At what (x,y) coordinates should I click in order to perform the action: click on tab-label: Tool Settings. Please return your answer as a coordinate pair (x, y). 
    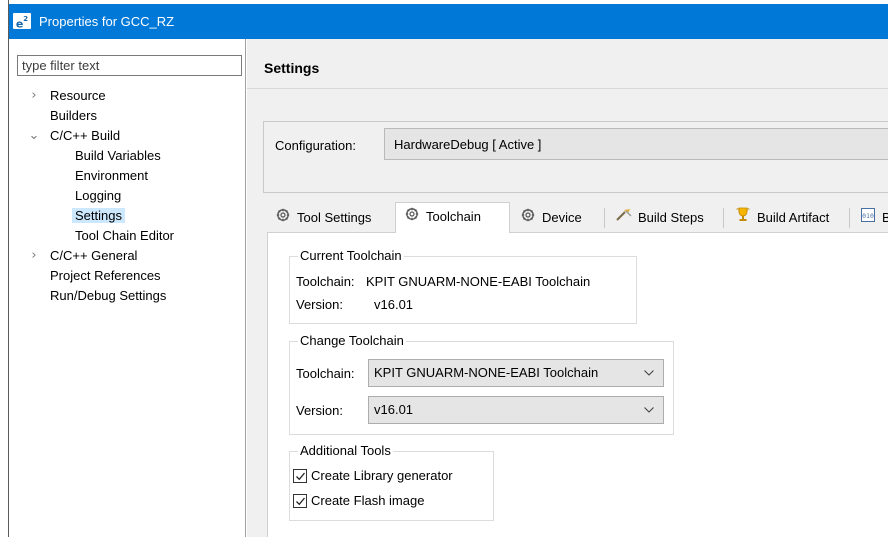
    Looking at the image, I should click on (334, 217).